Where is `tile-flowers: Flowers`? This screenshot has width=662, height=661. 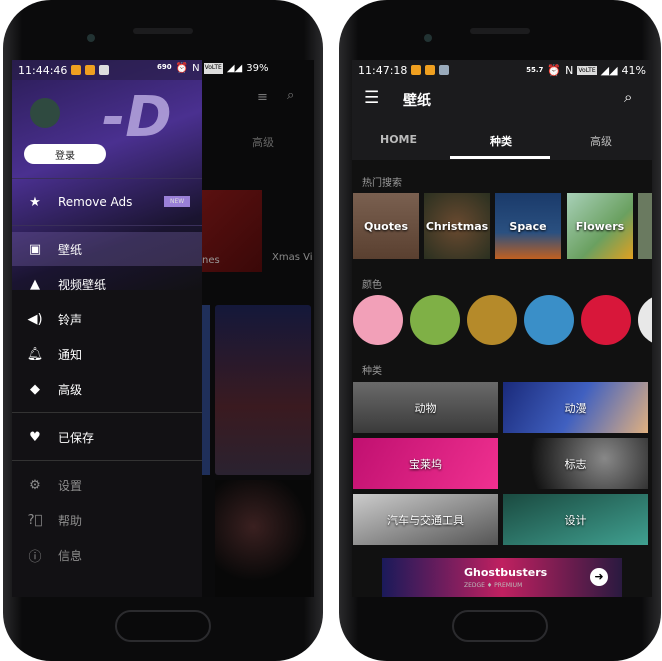 tile-flowers: Flowers is located at coordinates (600, 226).